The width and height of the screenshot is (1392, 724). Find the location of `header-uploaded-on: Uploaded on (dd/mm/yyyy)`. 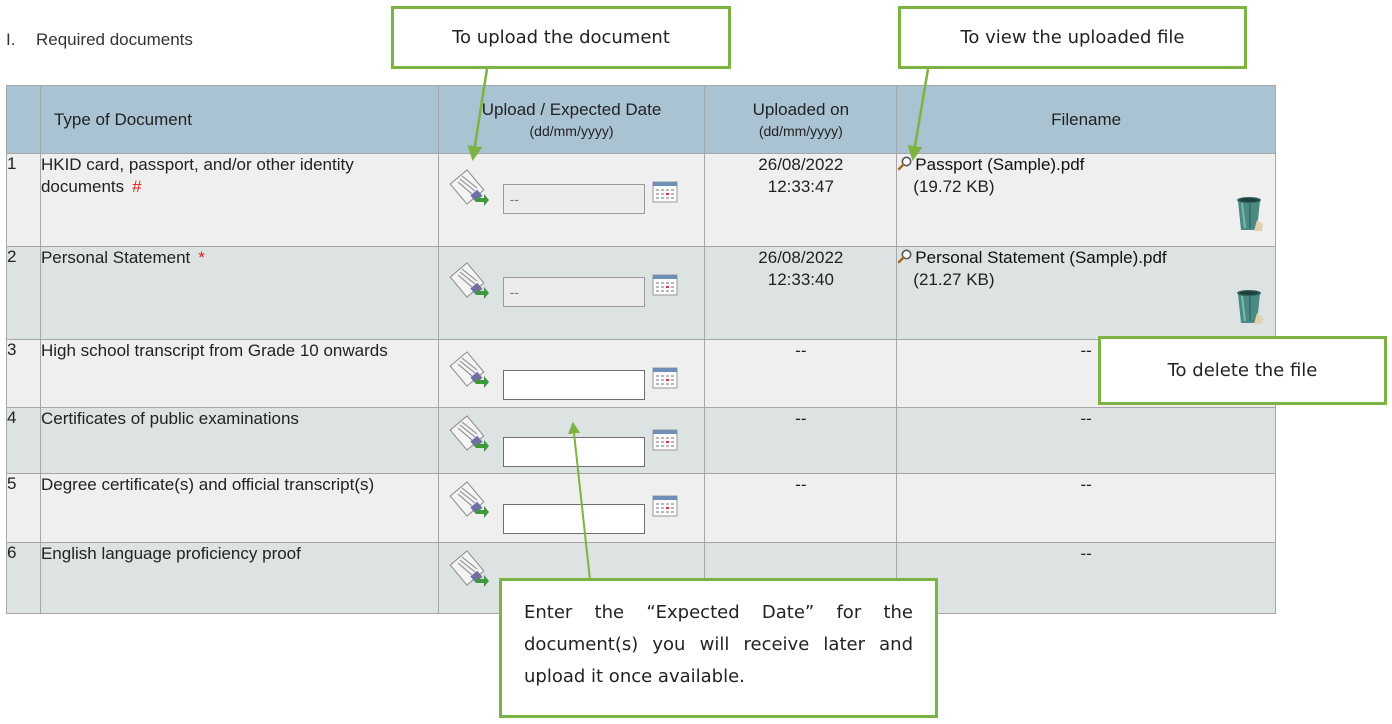

header-uploaded-on: Uploaded on (dd/mm/yyyy) is located at coordinates (801, 119).